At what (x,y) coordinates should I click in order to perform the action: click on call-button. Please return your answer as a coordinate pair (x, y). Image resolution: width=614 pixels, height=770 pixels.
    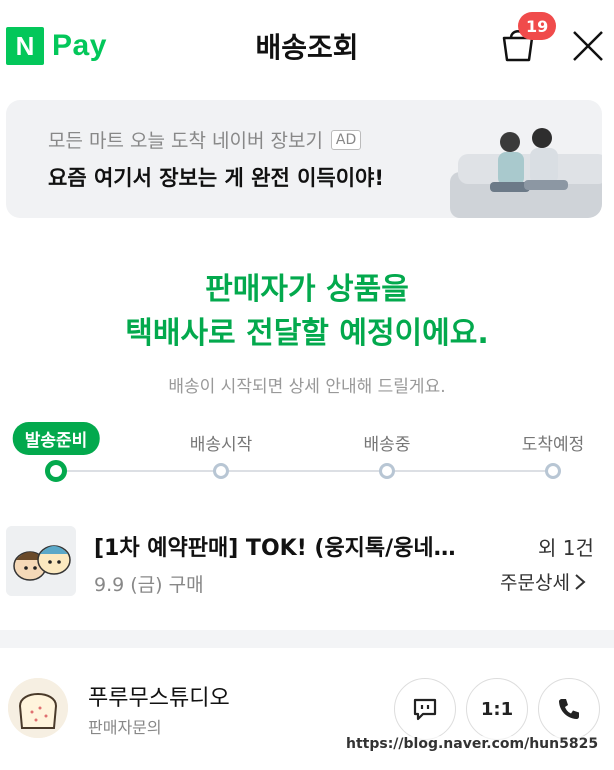
    Looking at the image, I should click on (569, 709).